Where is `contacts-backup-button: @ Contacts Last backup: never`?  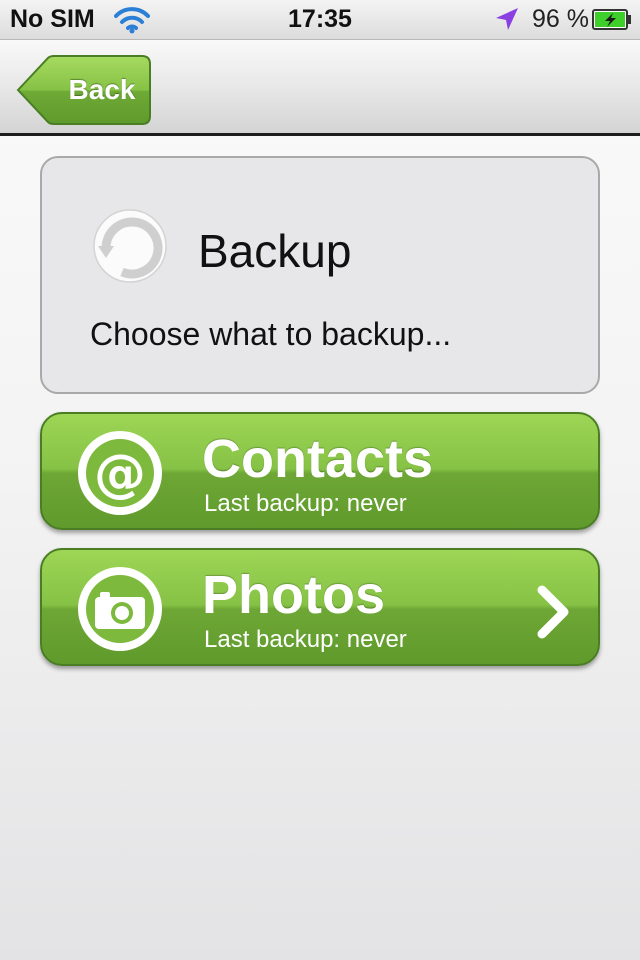 contacts-backup-button: @ Contacts Last backup: never is located at coordinates (320, 471).